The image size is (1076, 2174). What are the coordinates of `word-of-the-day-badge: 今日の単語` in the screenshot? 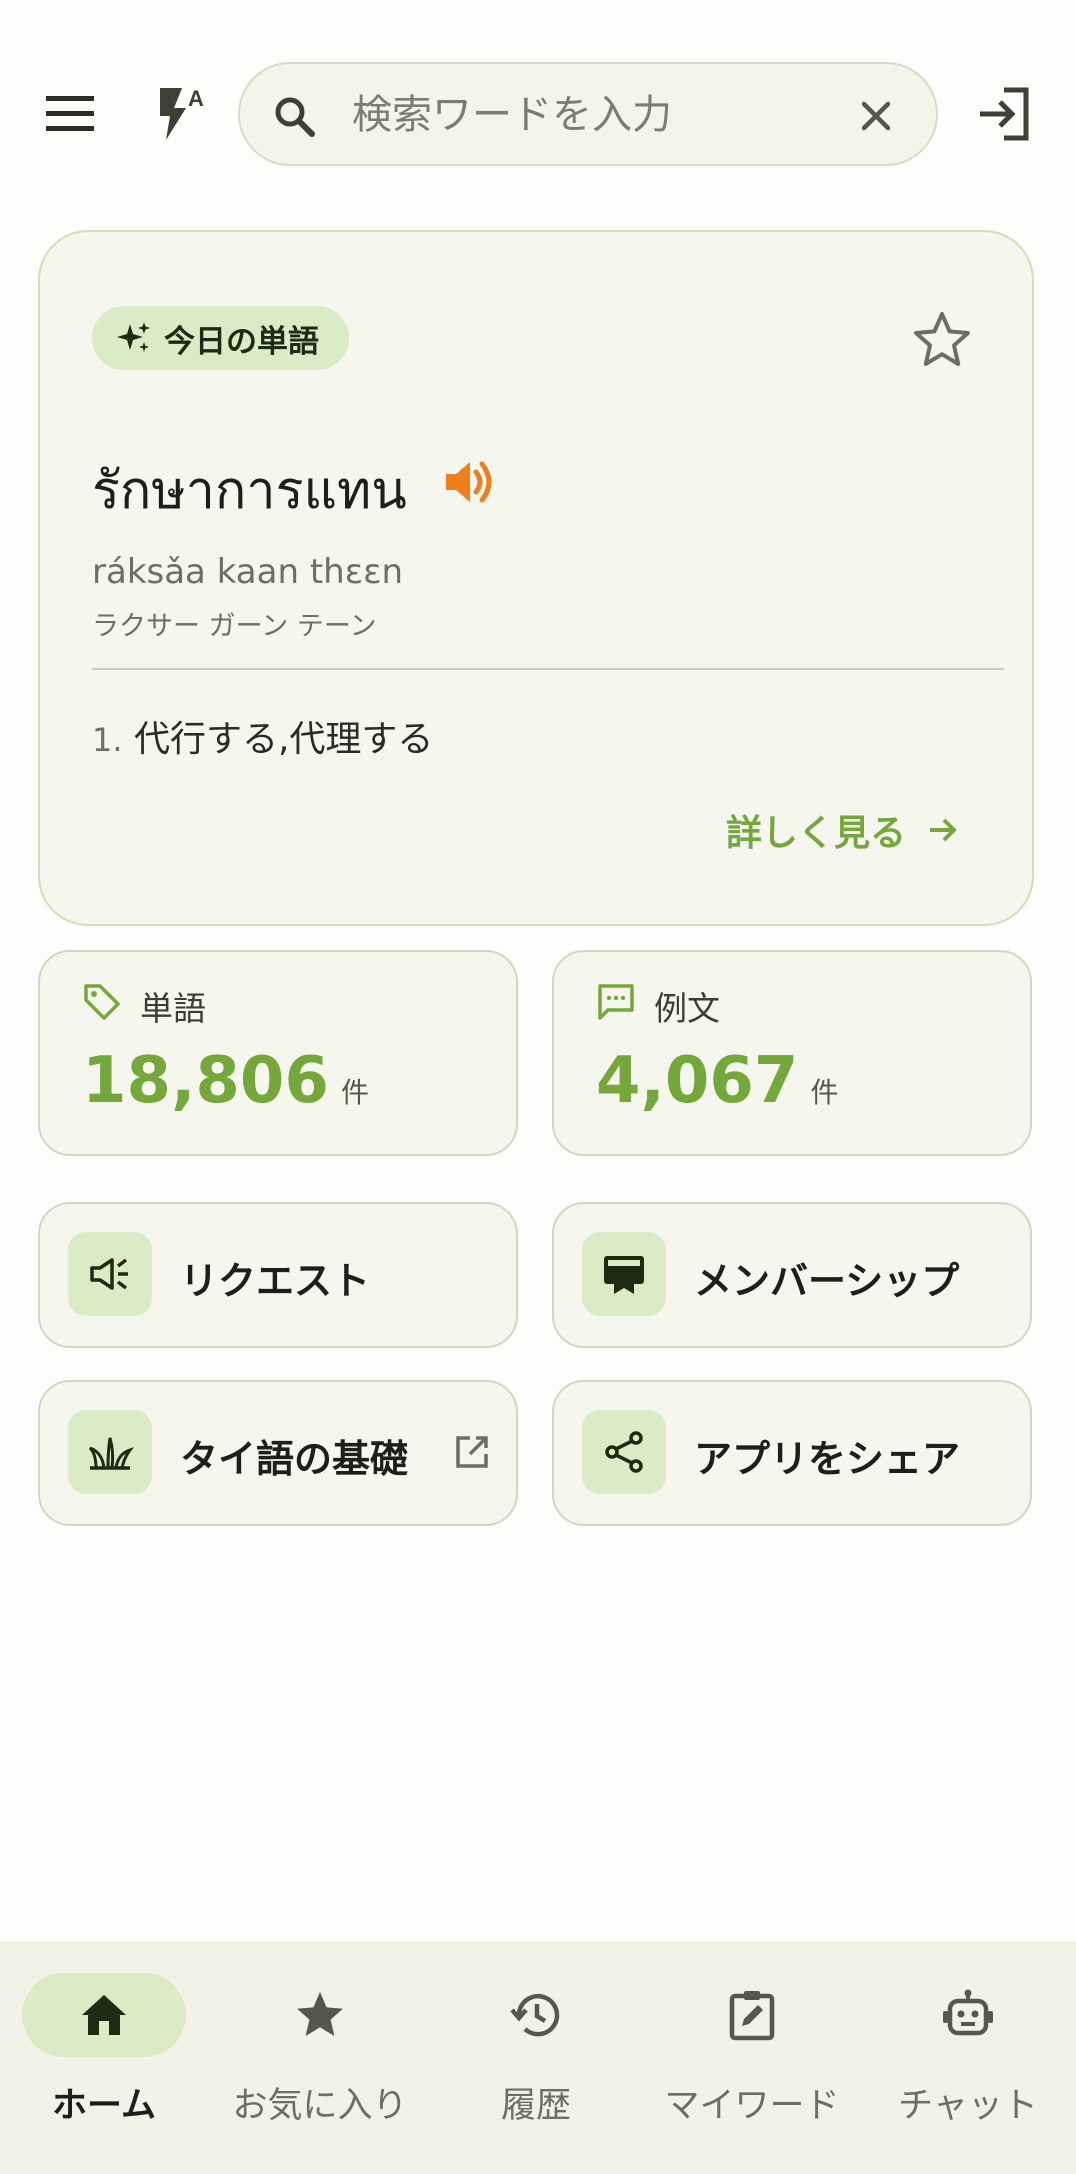 It's located at (220, 338).